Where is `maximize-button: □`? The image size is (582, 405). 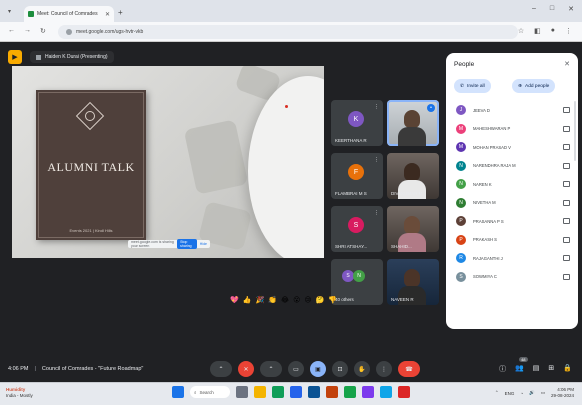 maximize-button: □ is located at coordinates (552, 9).